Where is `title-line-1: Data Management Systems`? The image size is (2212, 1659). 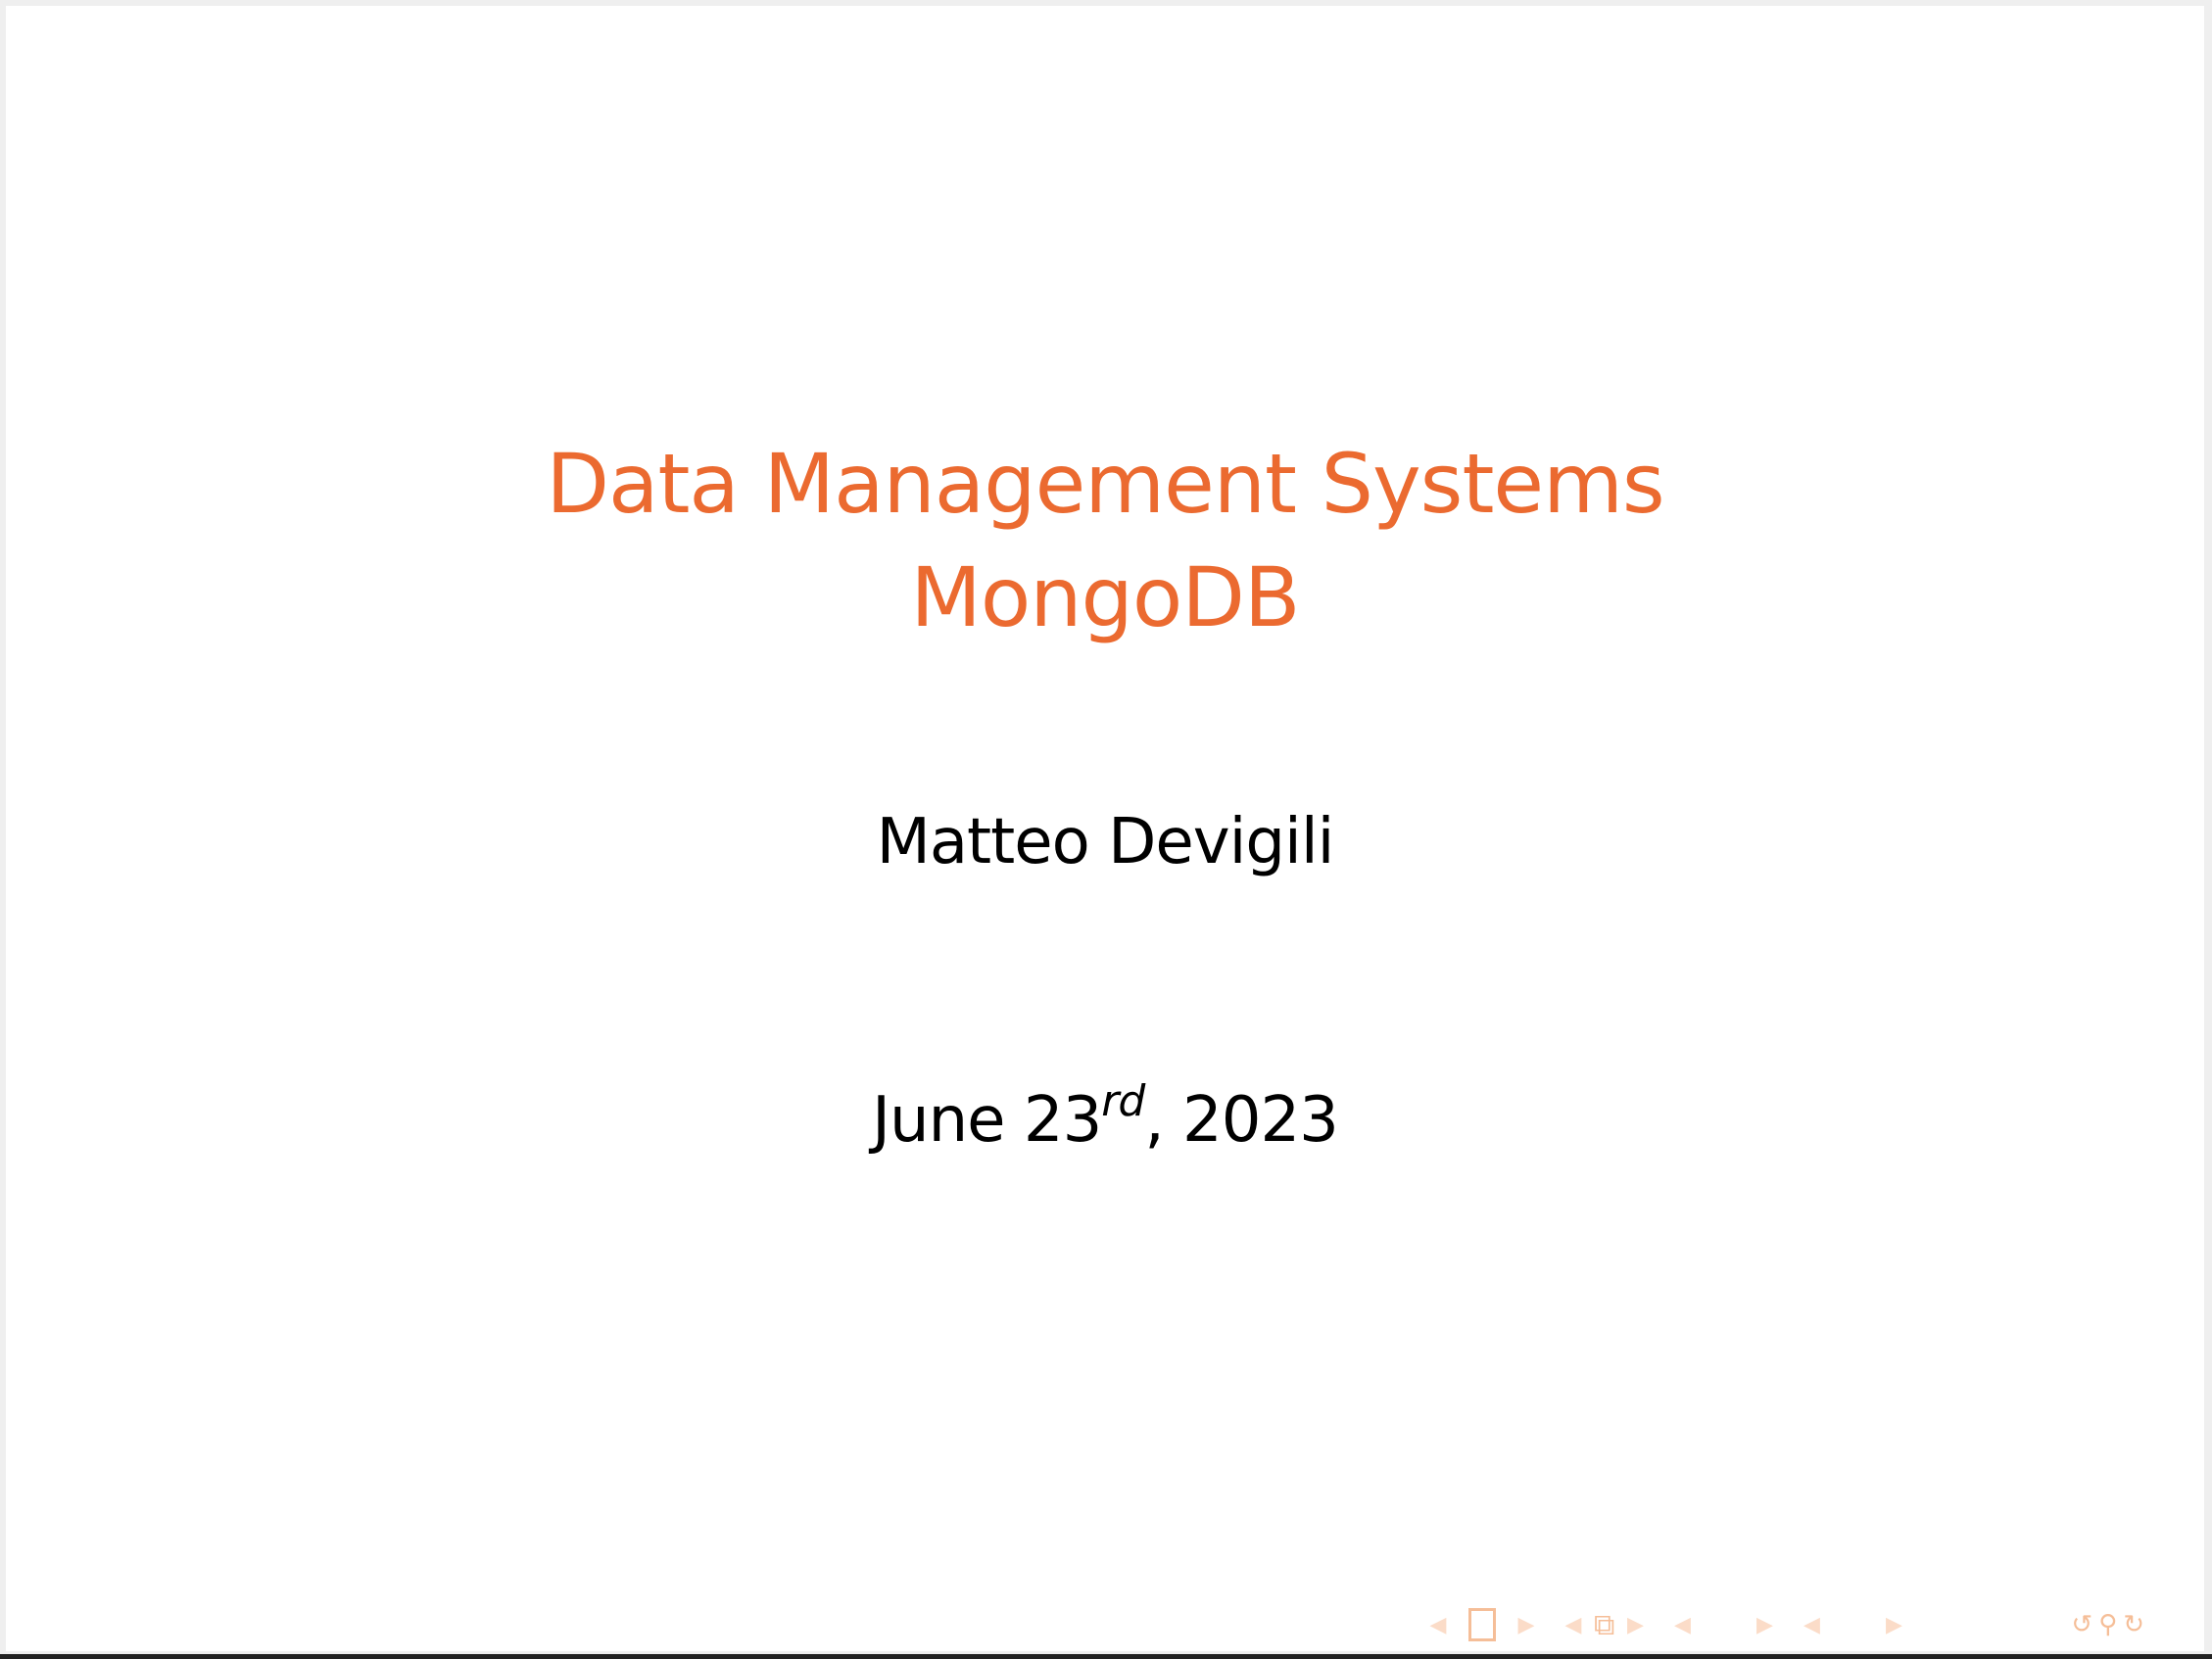
title-line-1: Data Management Systems is located at coordinates (1105, 484).